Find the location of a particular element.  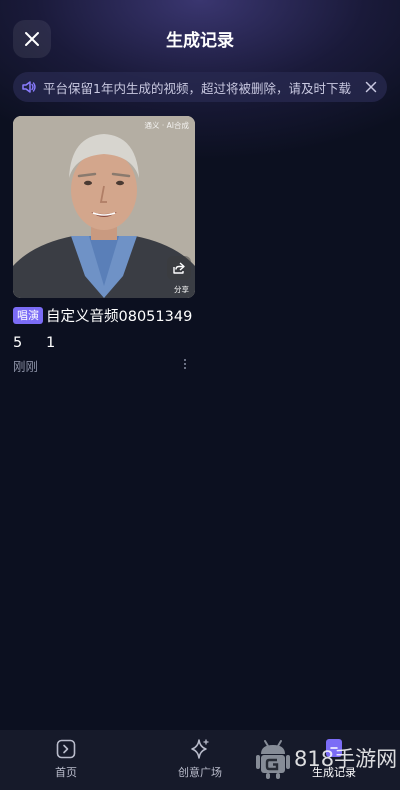

ai-watermark: 通义 · AI合成 is located at coordinates (167, 125).